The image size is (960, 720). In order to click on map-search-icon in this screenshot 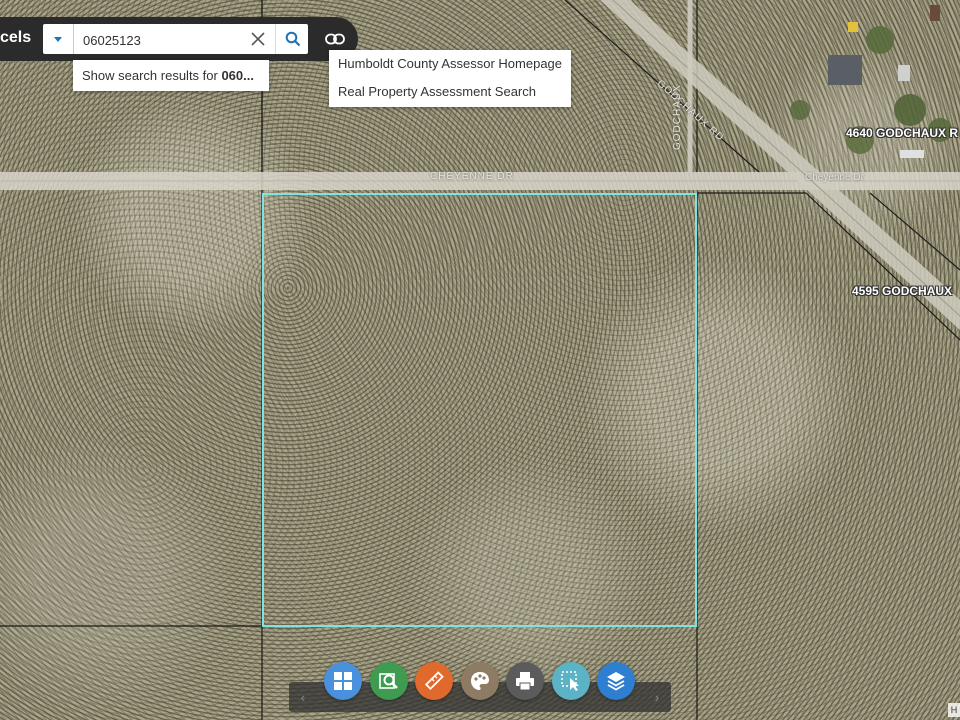, I will do `click(388, 681)`.